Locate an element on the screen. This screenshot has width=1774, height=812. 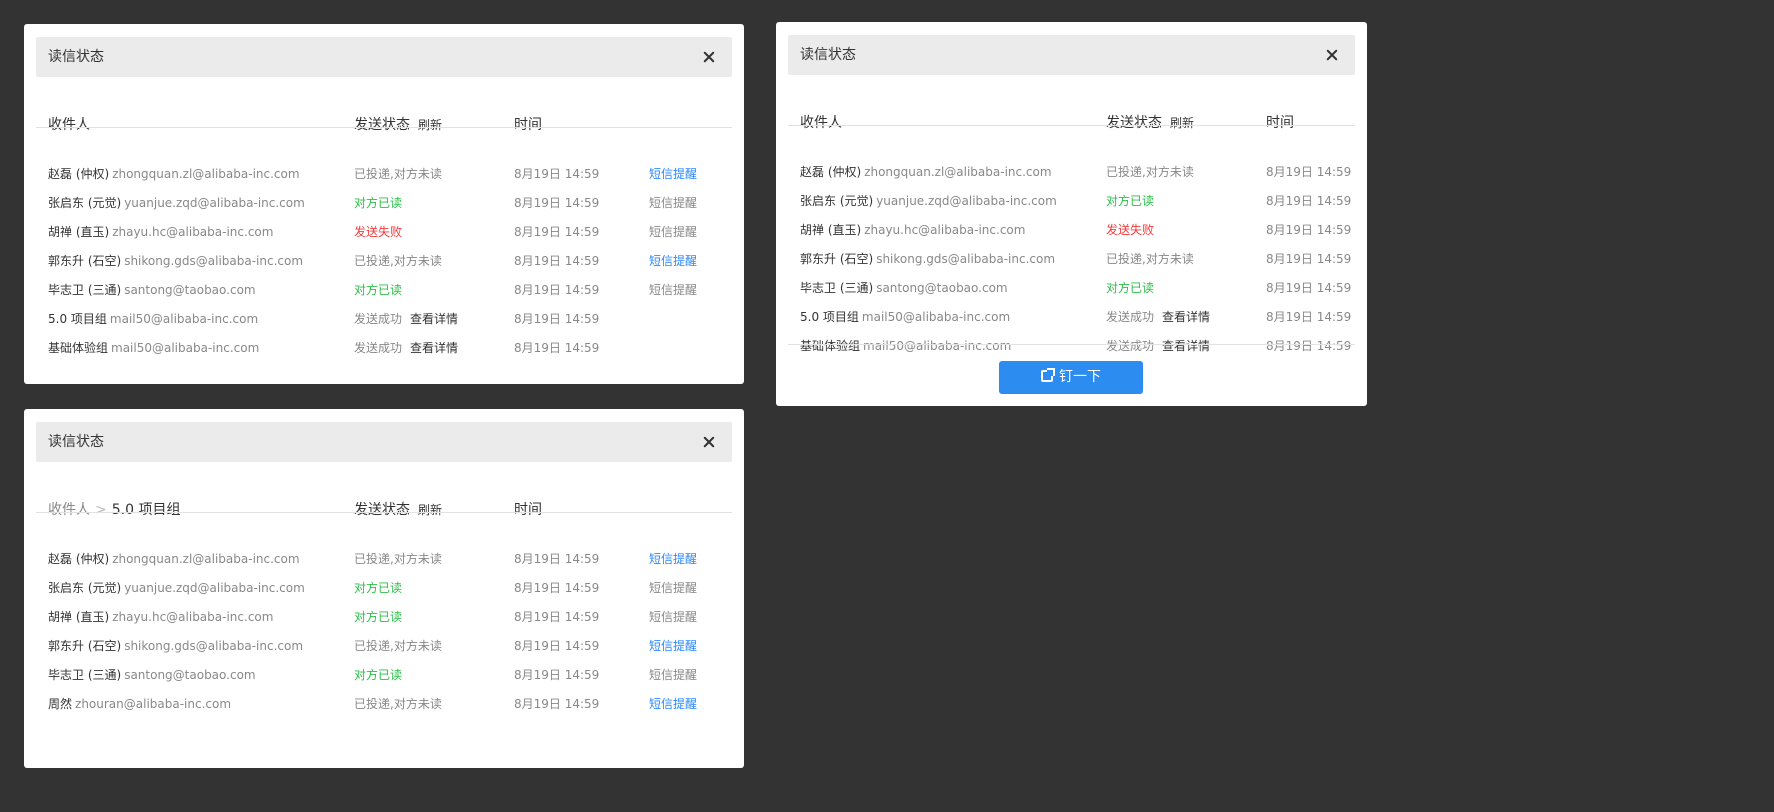
recipient-cell: 周然 zhouran@alibaba-inc.com is located at coordinates (139, 704).